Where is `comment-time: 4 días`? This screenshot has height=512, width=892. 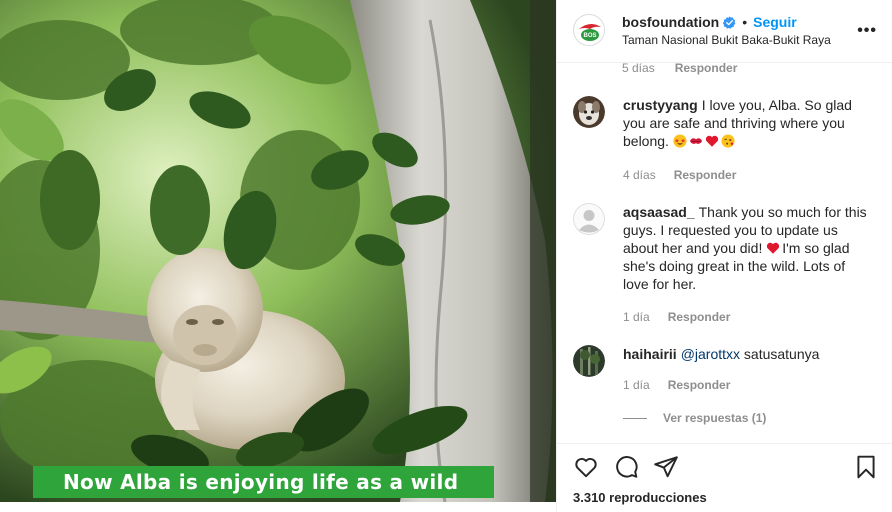
comment-time: 4 días is located at coordinates (639, 175).